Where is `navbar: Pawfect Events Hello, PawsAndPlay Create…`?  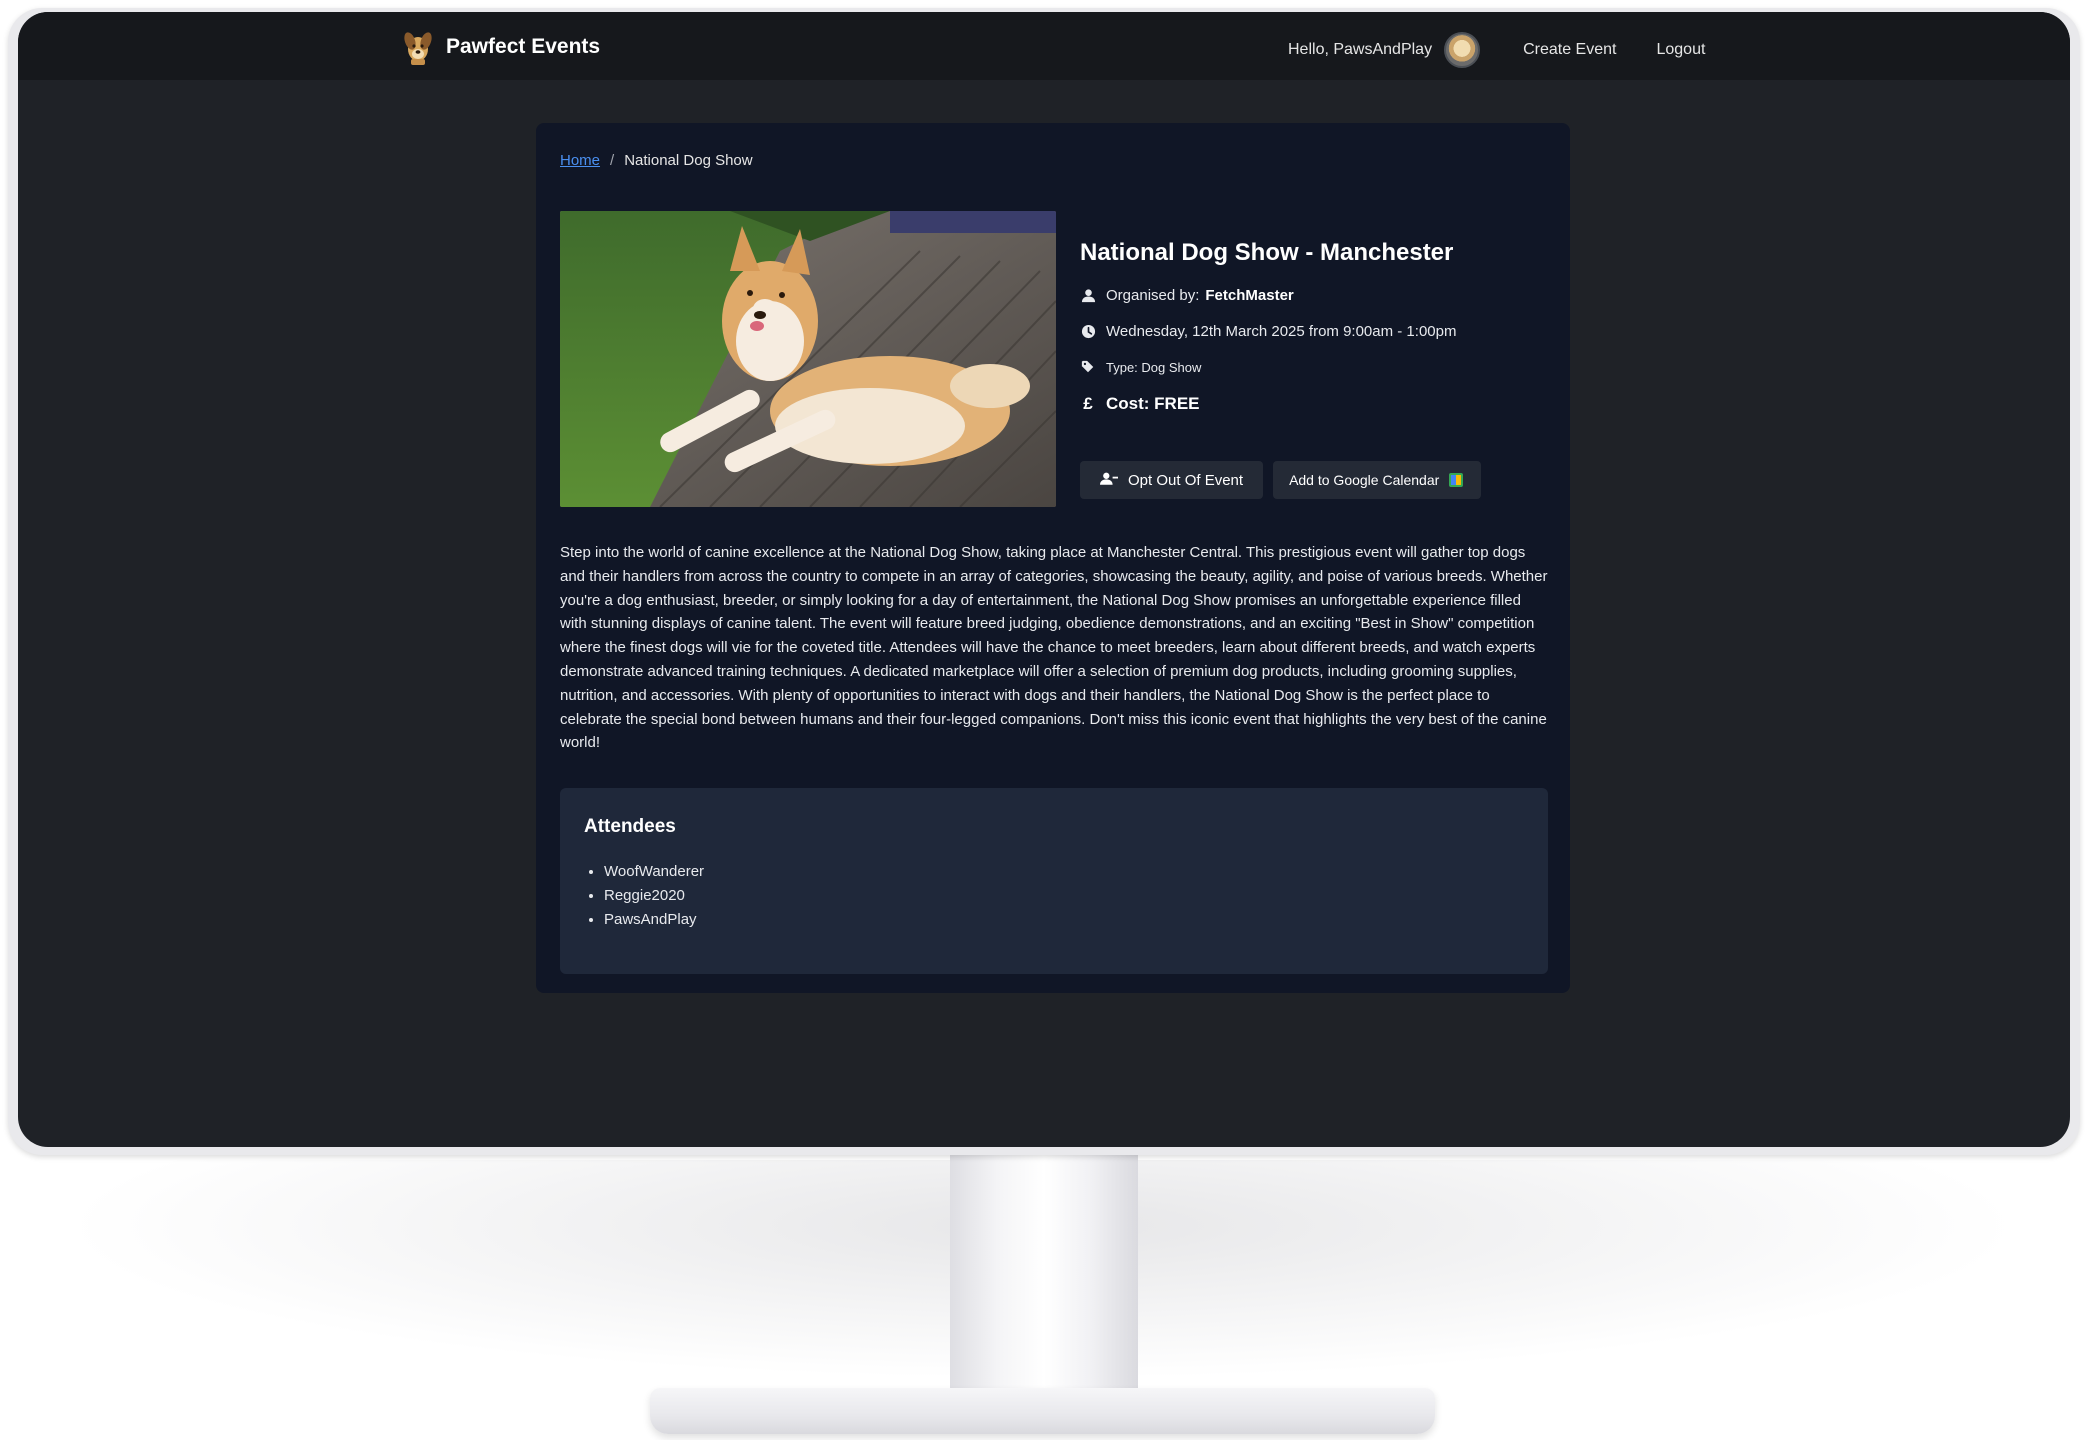
navbar: Pawfect Events Hello, PawsAndPlay Create… is located at coordinates (1044, 46).